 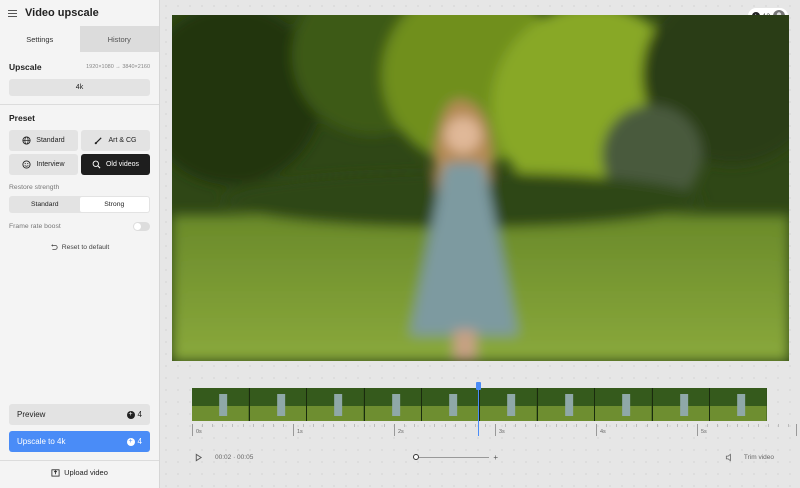 I want to click on preview-button: Preview + 4, so click(x=79, y=414).